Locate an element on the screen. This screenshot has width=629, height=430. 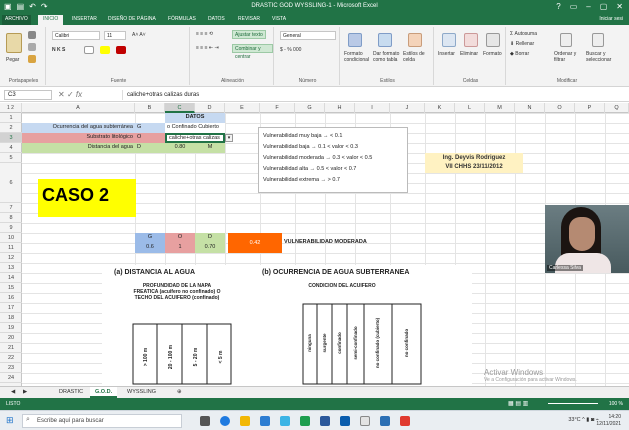
row-header: 11 is located at coordinates (11, 248).